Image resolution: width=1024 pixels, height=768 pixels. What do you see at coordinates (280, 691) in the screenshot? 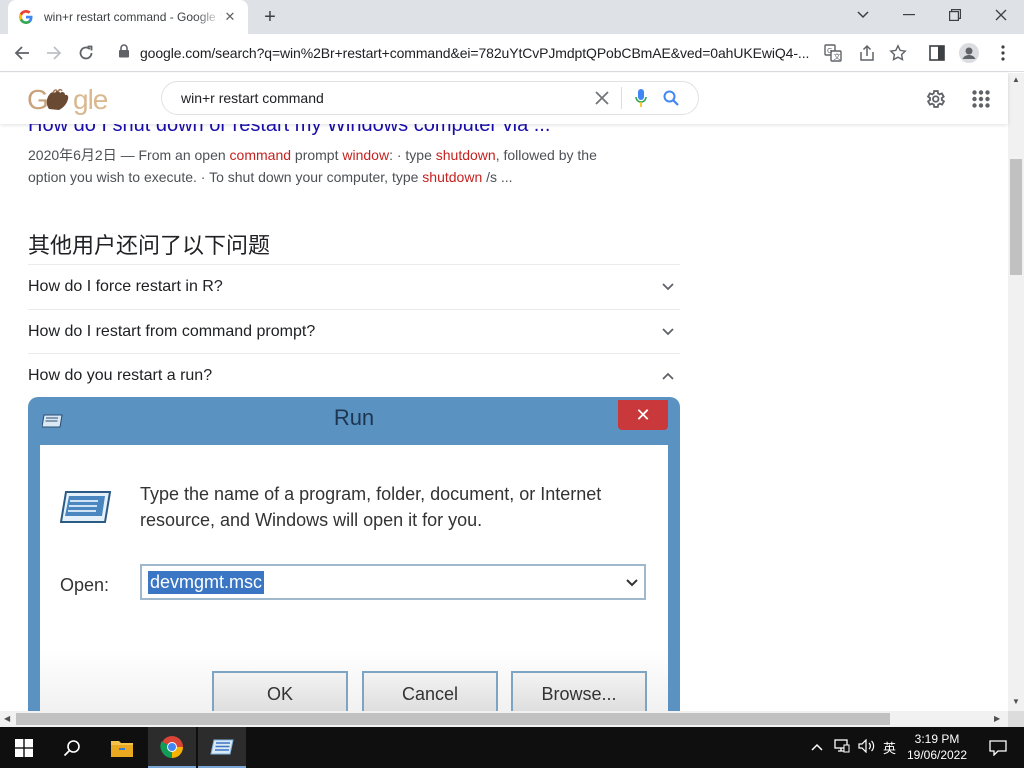
I see `run-ok-button: OK` at bounding box center [280, 691].